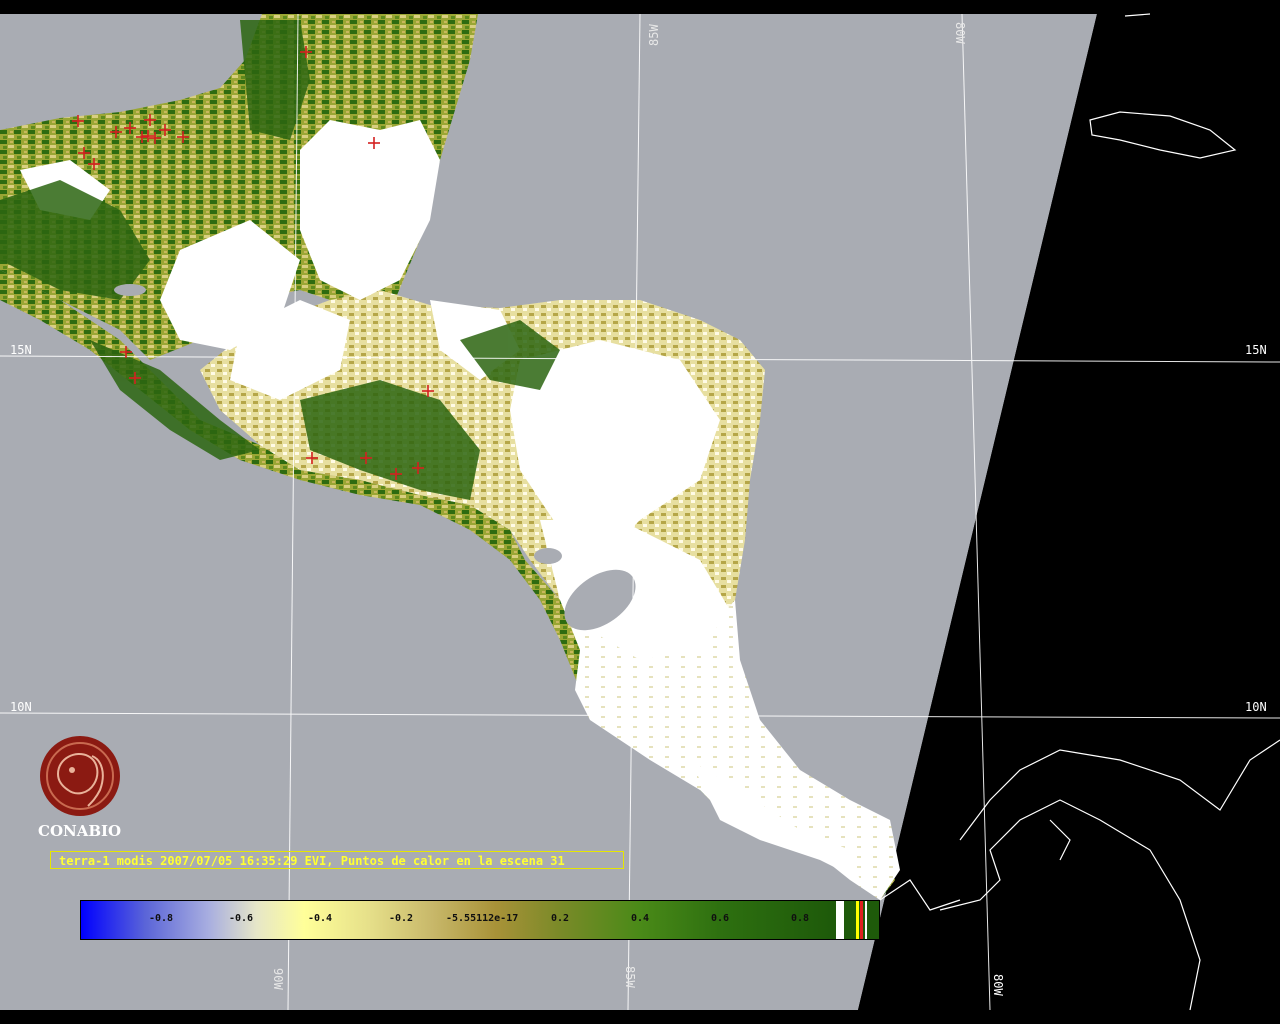 The width and height of the screenshot is (1280, 1024). Describe the element at coordinates (857, 920) in the screenshot. I see `color-bar-end-mark-yellow` at that location.